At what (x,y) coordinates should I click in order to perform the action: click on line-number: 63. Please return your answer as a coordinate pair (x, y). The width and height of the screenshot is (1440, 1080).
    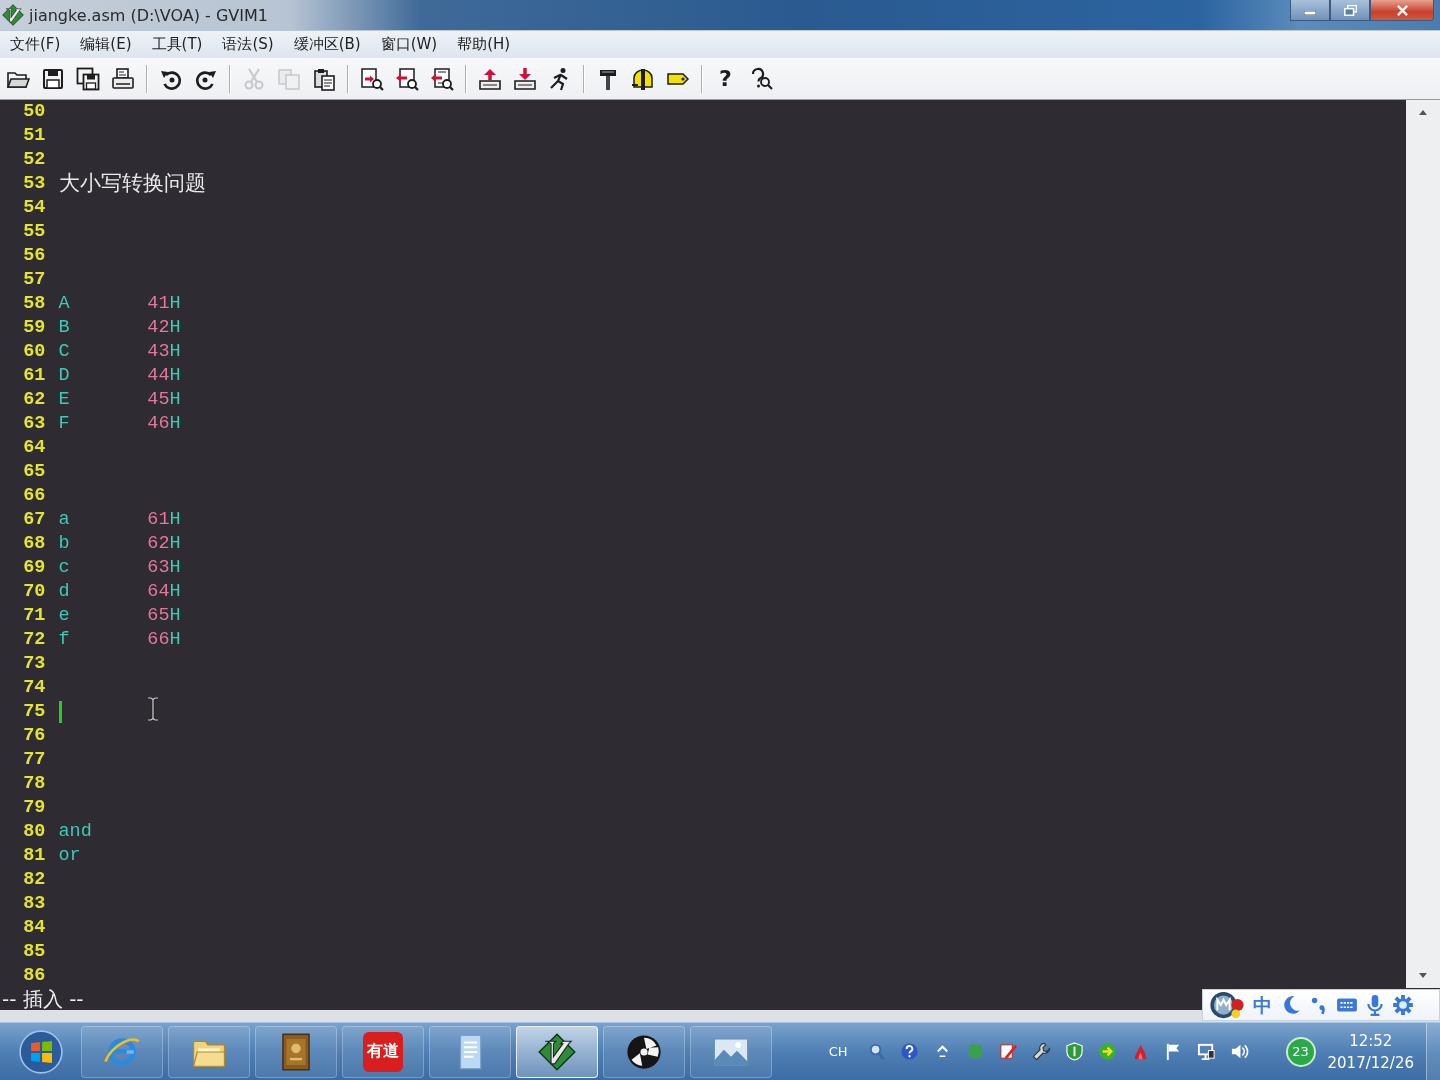
    Looking at the image, I should click on (34, 423).